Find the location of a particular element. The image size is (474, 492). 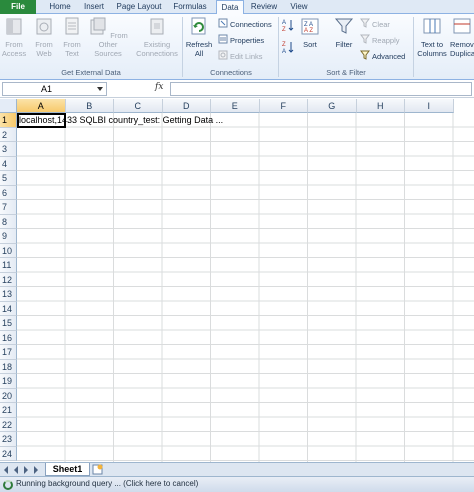

svg-text: A is located at coordinates (284, 23).